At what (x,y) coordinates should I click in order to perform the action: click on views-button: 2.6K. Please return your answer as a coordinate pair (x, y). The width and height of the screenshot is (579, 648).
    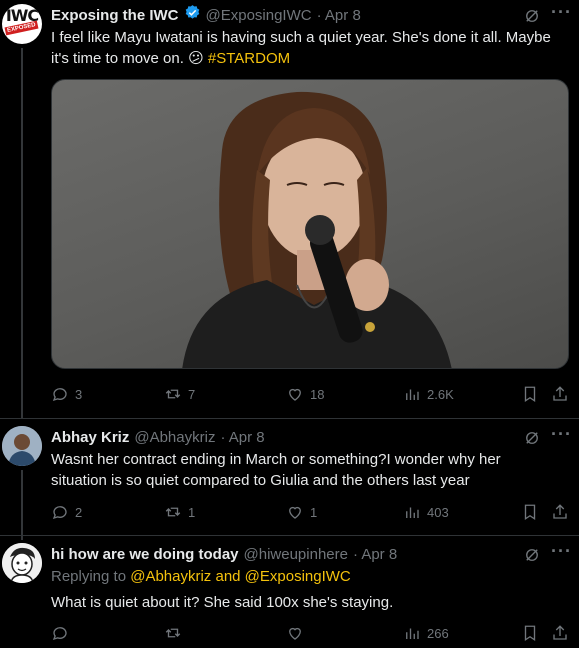
    Looking at the image, I should click on (428, 394).